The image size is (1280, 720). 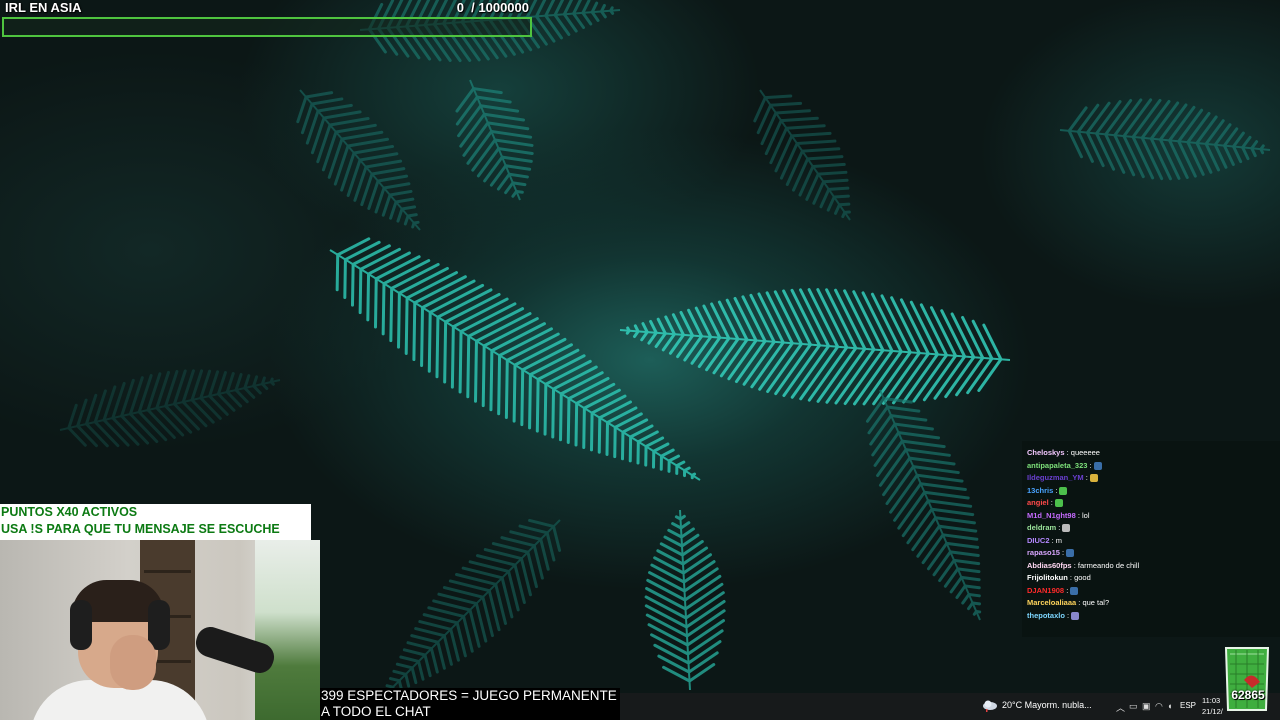 I want to click on chat-message: rapaso15 :, so click(x=1151, y=553).